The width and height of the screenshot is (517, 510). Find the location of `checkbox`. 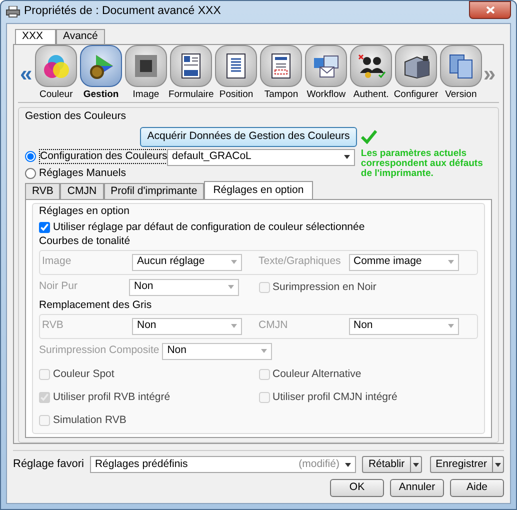

checkbox is located at coordinates (44, 227).